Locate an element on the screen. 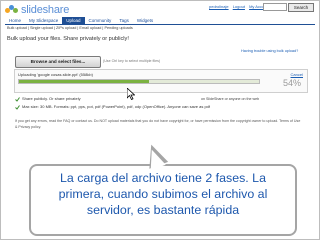 The height and width of the screenshot is (240, 320). nav-home: Home is located at coordinates (15, 20).